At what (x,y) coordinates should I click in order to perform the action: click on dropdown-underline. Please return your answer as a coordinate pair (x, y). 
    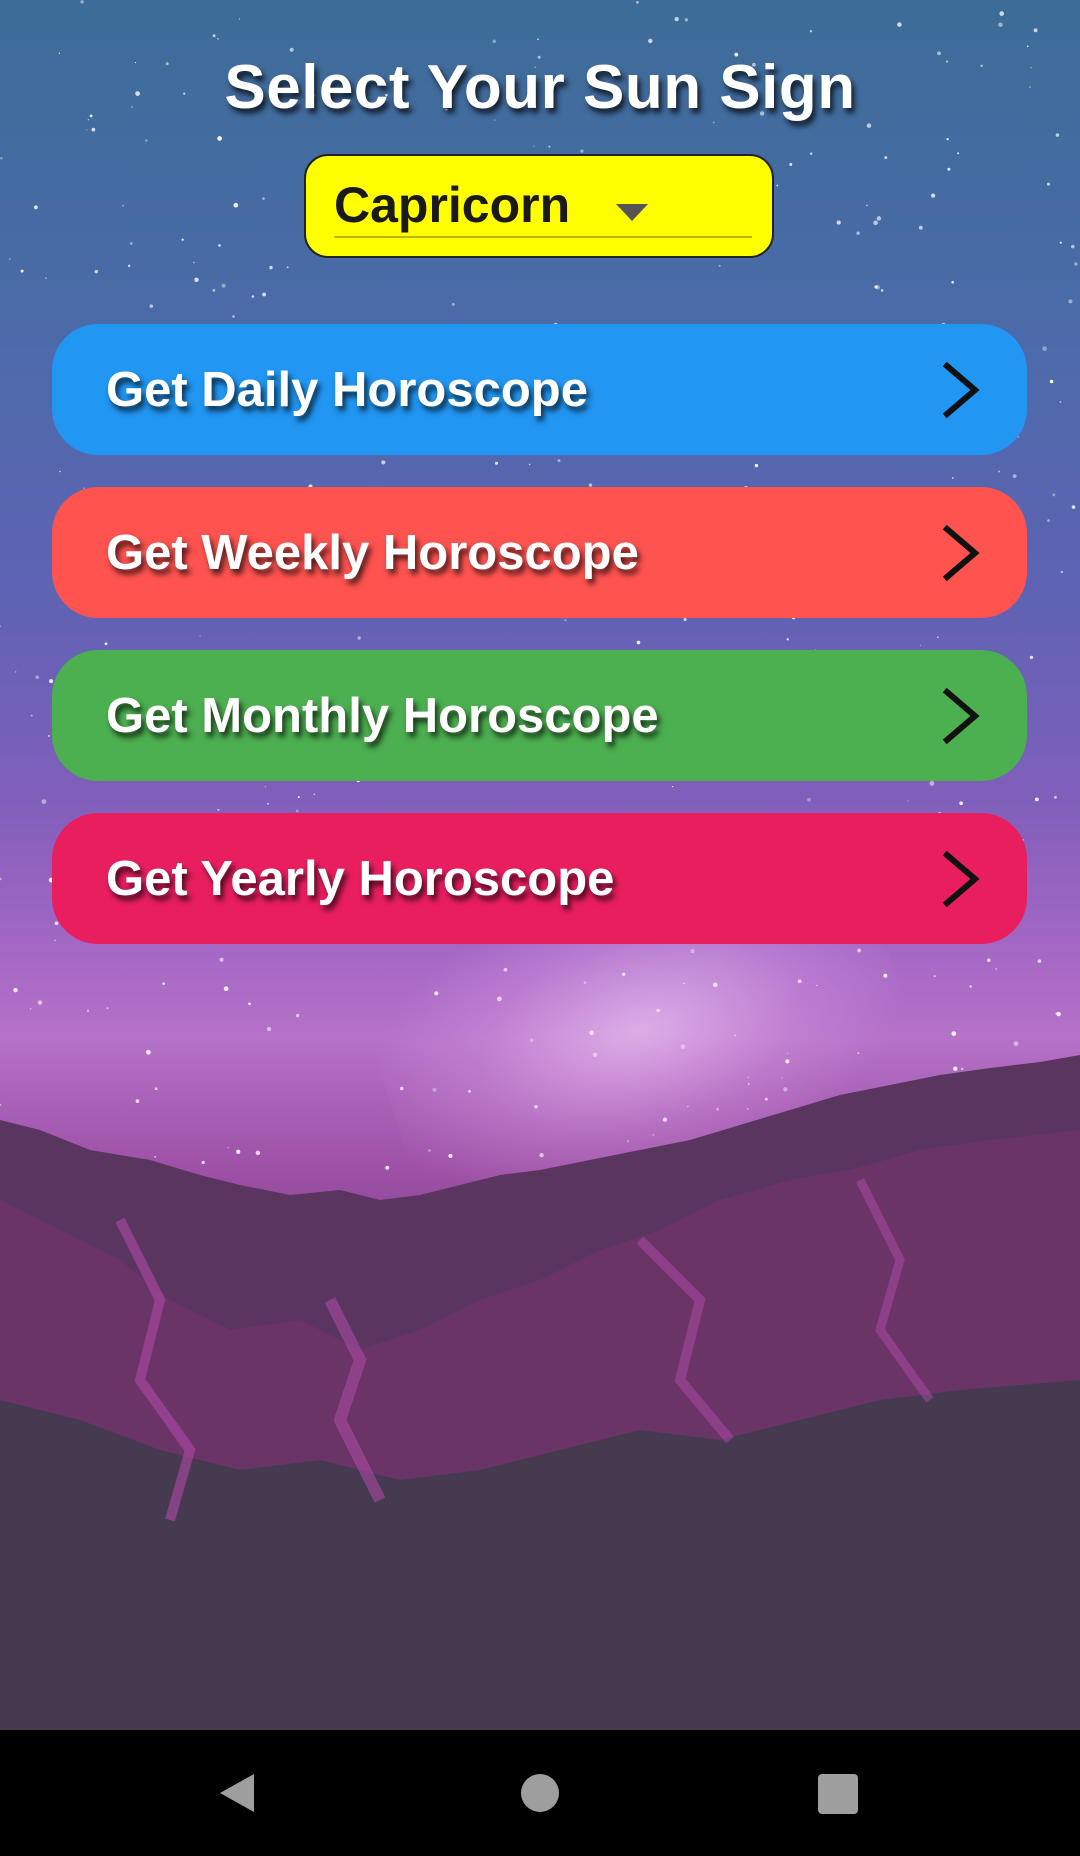
    Looking at the image, I should click on (543, 237).